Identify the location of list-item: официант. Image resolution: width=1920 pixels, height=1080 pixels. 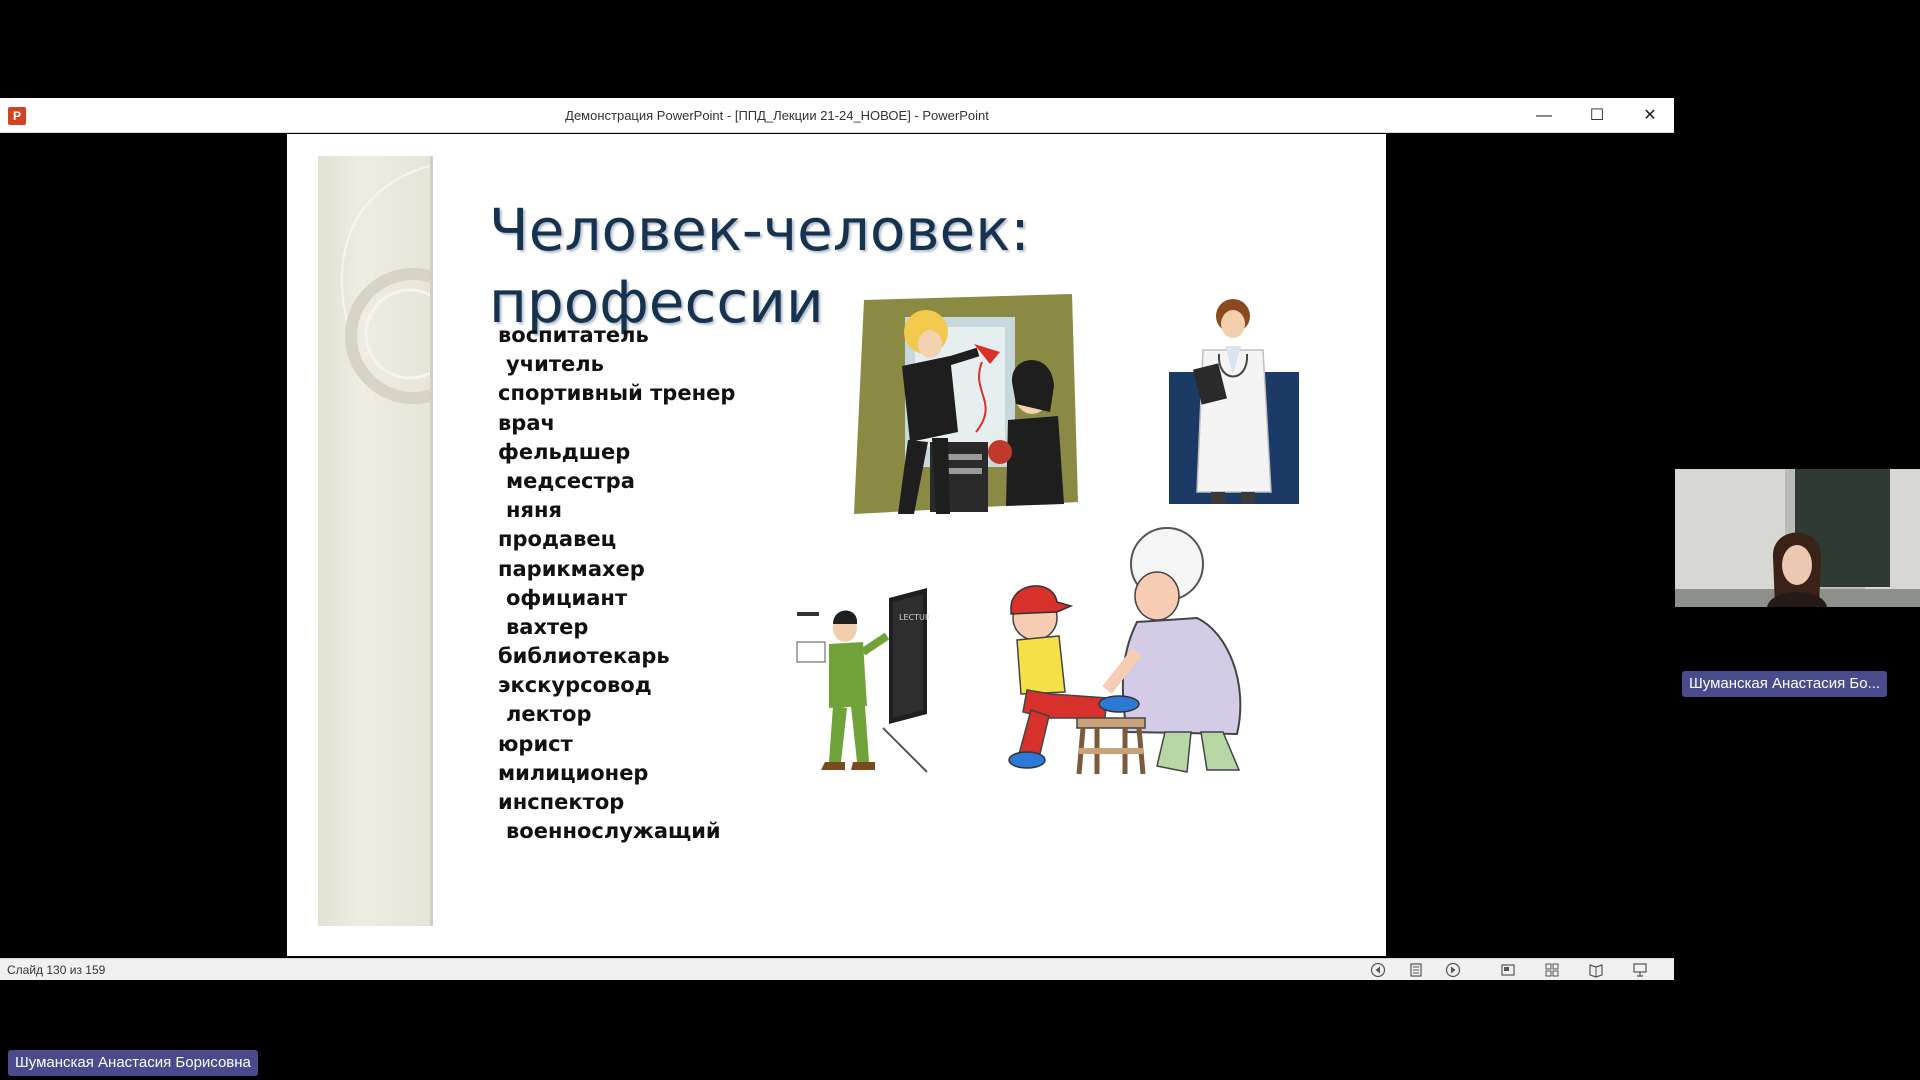
(567, 597).